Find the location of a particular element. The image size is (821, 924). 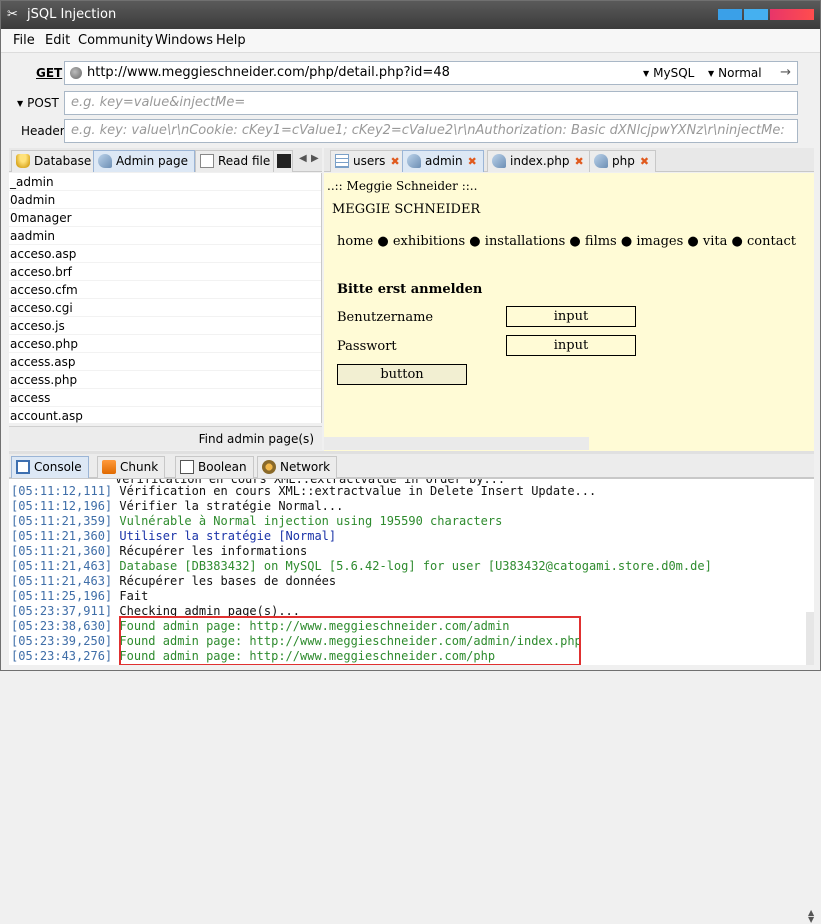

menu-community: Community is located at coordinates (115, 40).